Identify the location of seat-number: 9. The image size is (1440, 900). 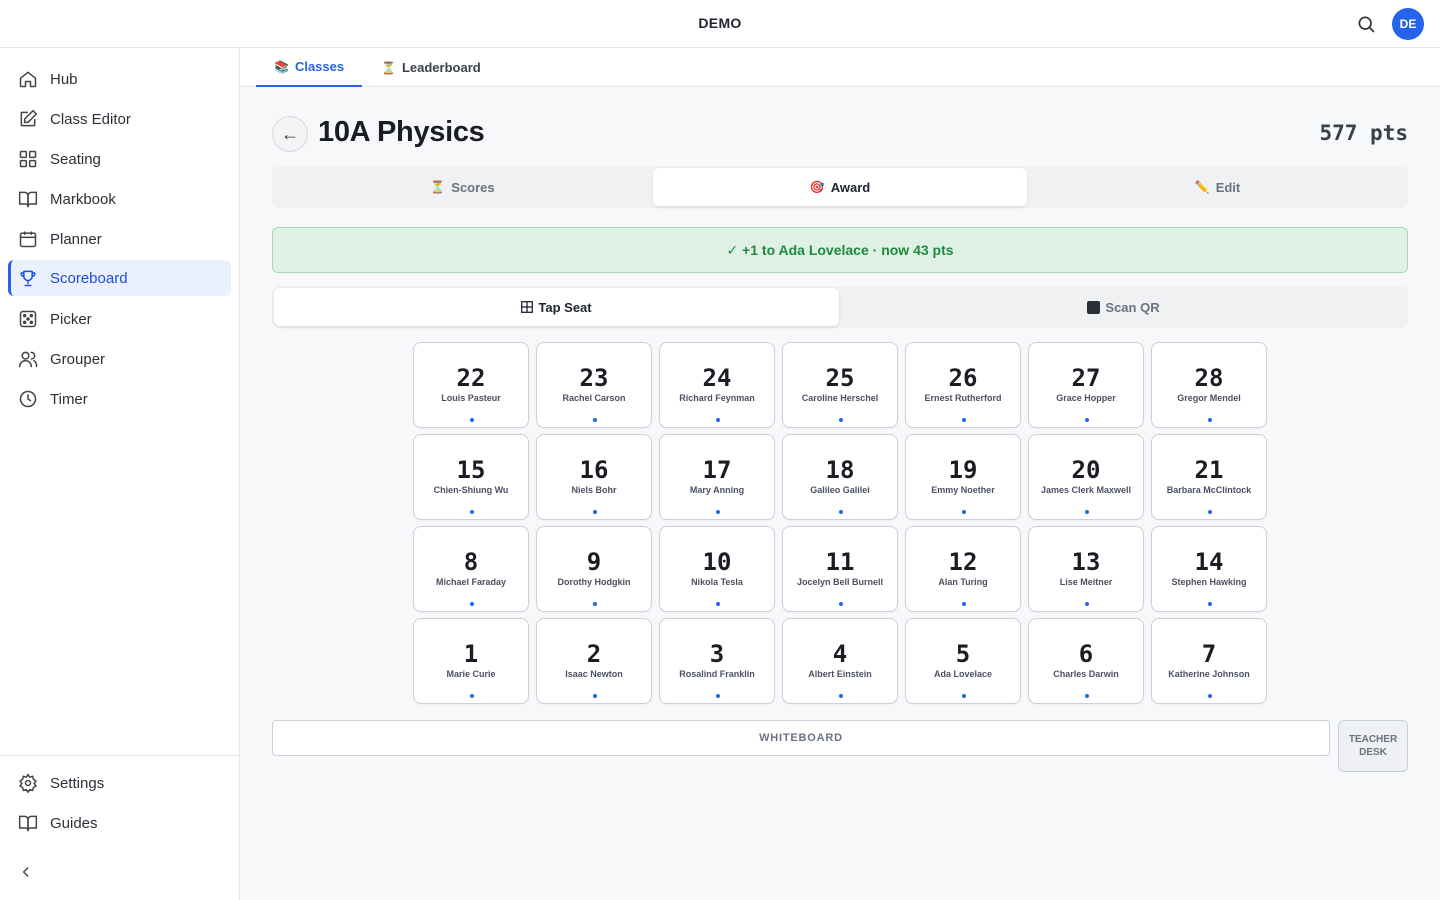
(594, 562).